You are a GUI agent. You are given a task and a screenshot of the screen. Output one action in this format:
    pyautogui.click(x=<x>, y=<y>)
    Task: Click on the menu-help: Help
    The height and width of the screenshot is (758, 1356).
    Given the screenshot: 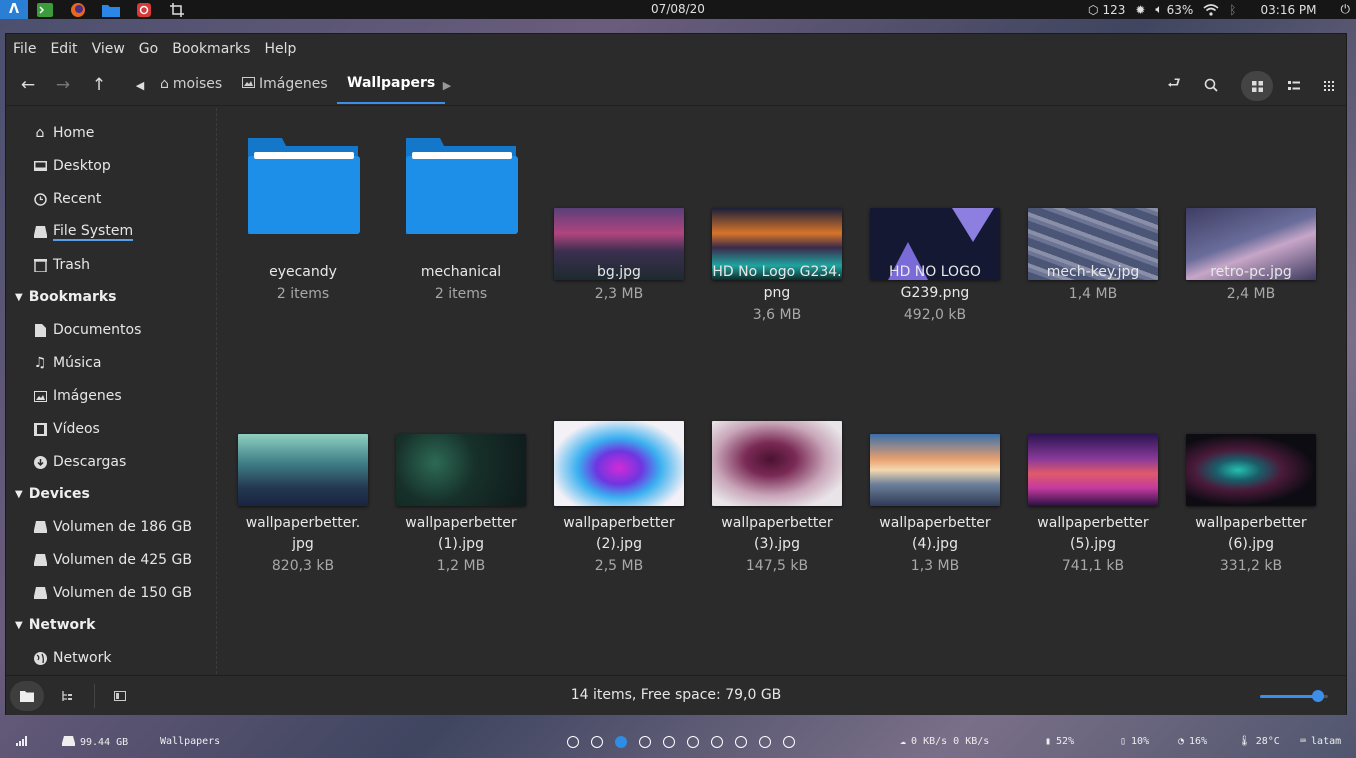 What is the action you would take?
    pyautogui.click(x=280, y=49)
    